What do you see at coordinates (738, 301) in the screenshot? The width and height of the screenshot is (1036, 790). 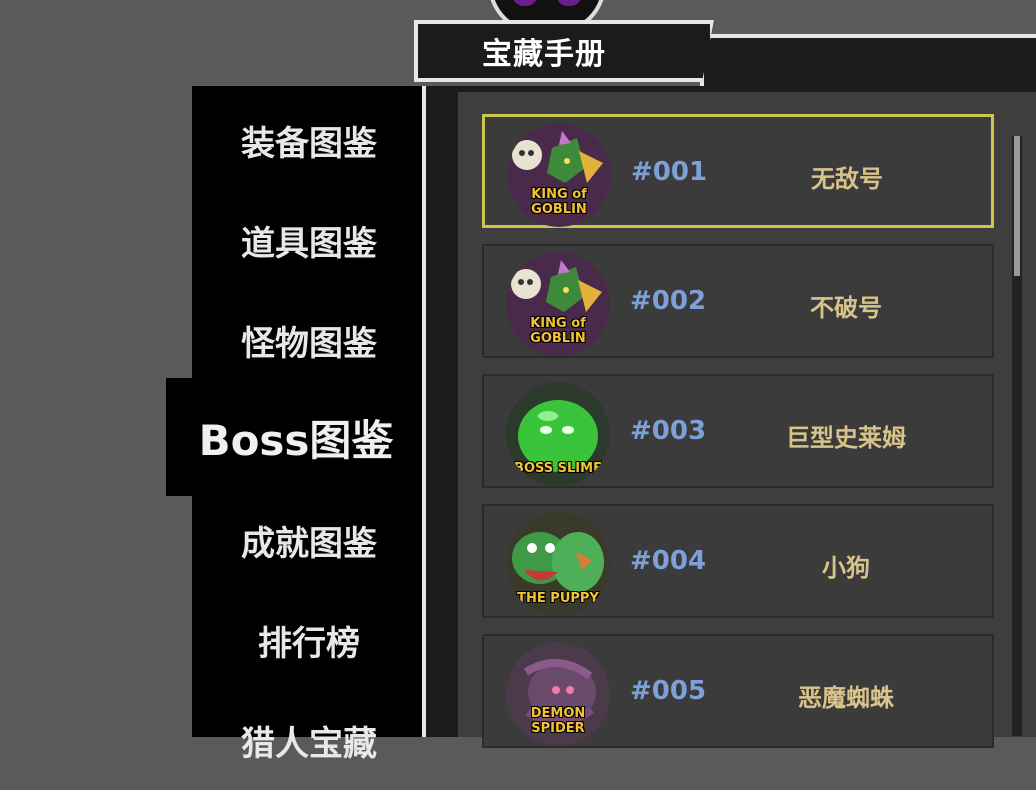 I see `boss-row-002: KING of GOBLIN #002 不破号` at bounding box center [738, 301].